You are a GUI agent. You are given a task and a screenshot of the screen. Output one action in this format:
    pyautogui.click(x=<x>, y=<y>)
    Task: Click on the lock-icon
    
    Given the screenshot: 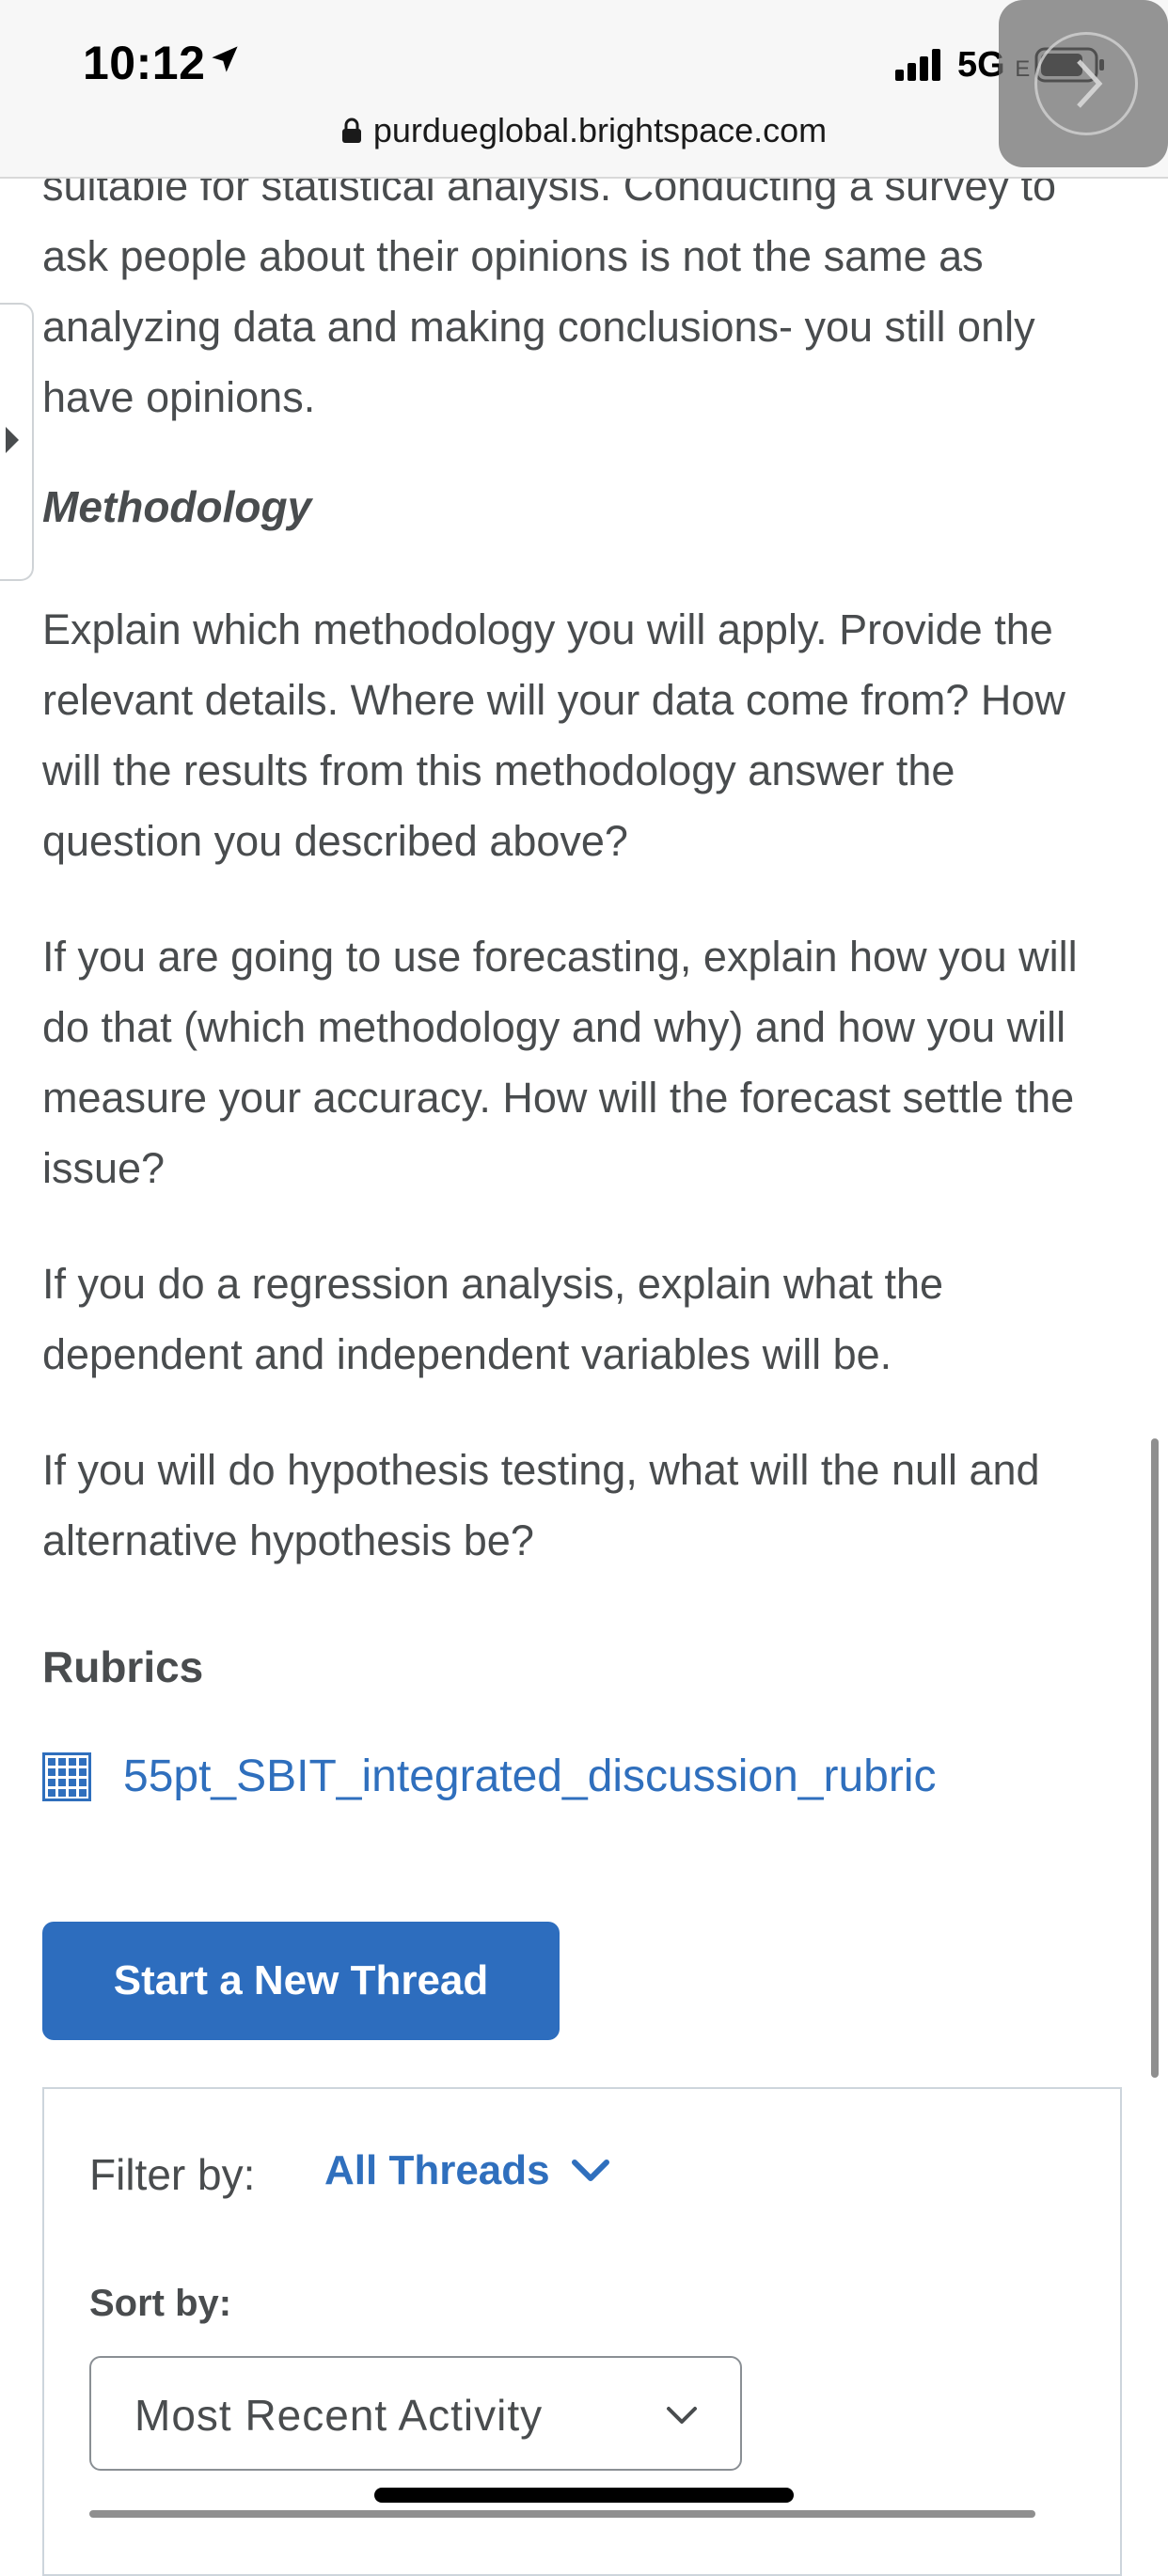 What is the action you would take?
    pyautogui.click(x=351, y=131)
    